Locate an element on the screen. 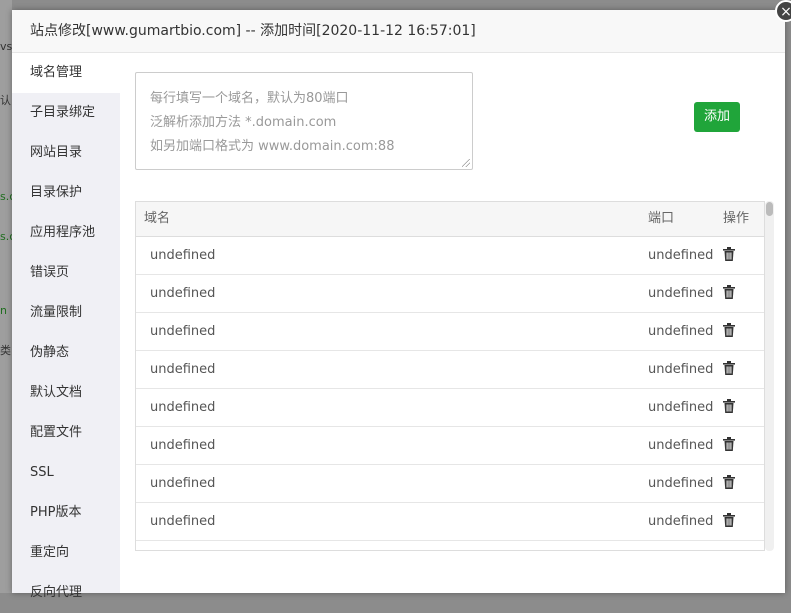 The image size is (791, 613). sidebar-item-config-file: 配置文件 is located at coordinates (66, 433).